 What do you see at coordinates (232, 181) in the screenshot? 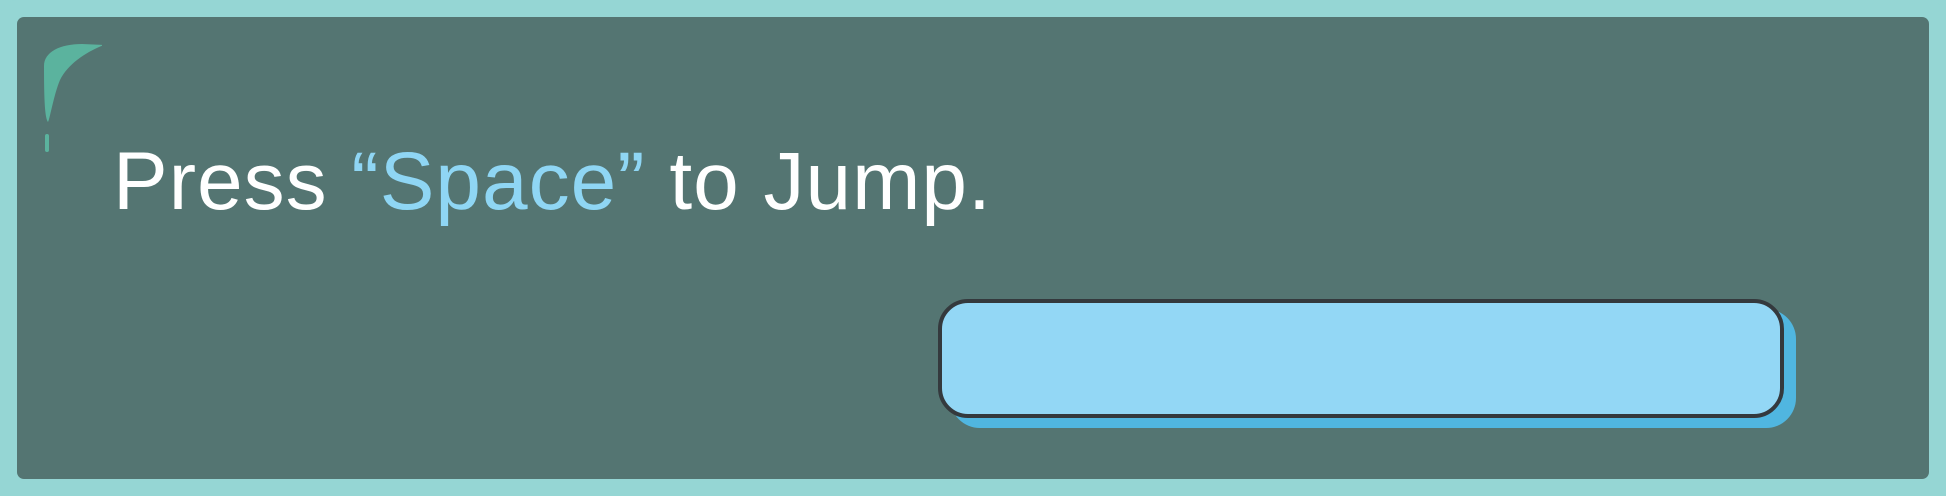
I see `instruction-prefix: Press` at bounding box center [232, 181].